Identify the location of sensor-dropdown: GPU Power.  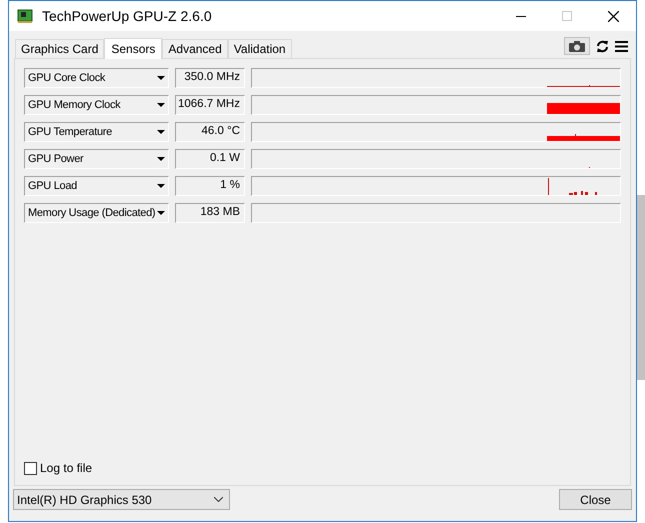
(96, 159).